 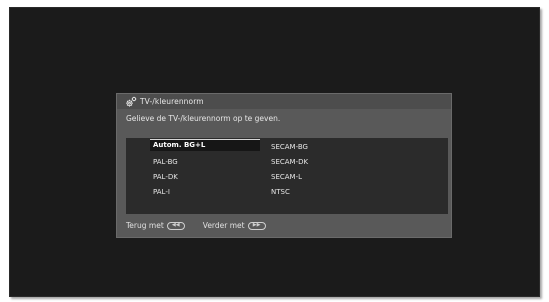 I want to click on dialog-title: TV-/kleurennorm, so click(x=172, y=101).